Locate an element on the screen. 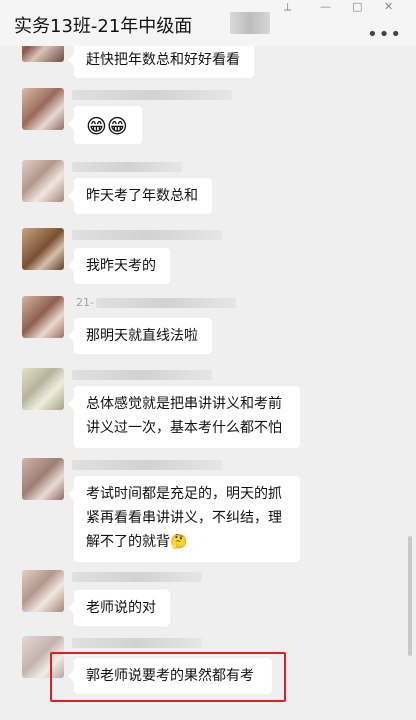 The width and height of the screenshot is (416, 720). pin-icon: ⟂ is located at coordinates (287, 7).